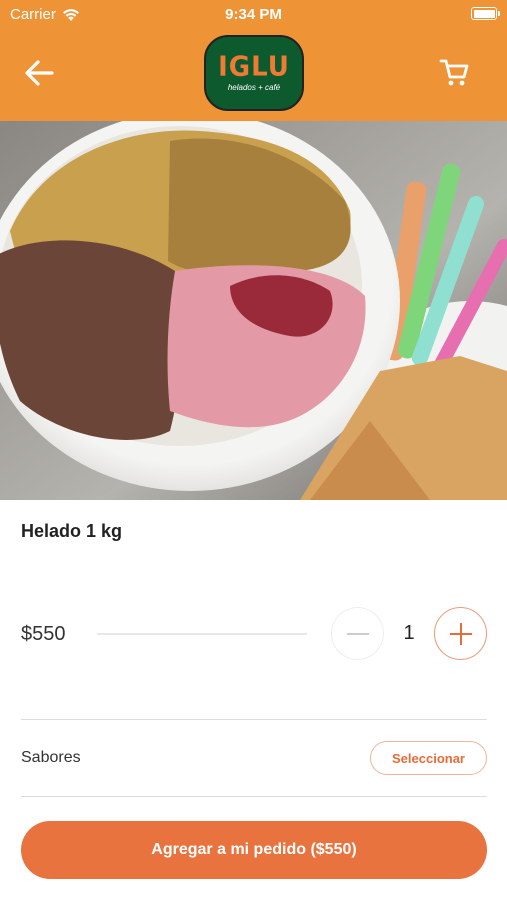  I want to click on arrow-left-icon, so click(39, 73).